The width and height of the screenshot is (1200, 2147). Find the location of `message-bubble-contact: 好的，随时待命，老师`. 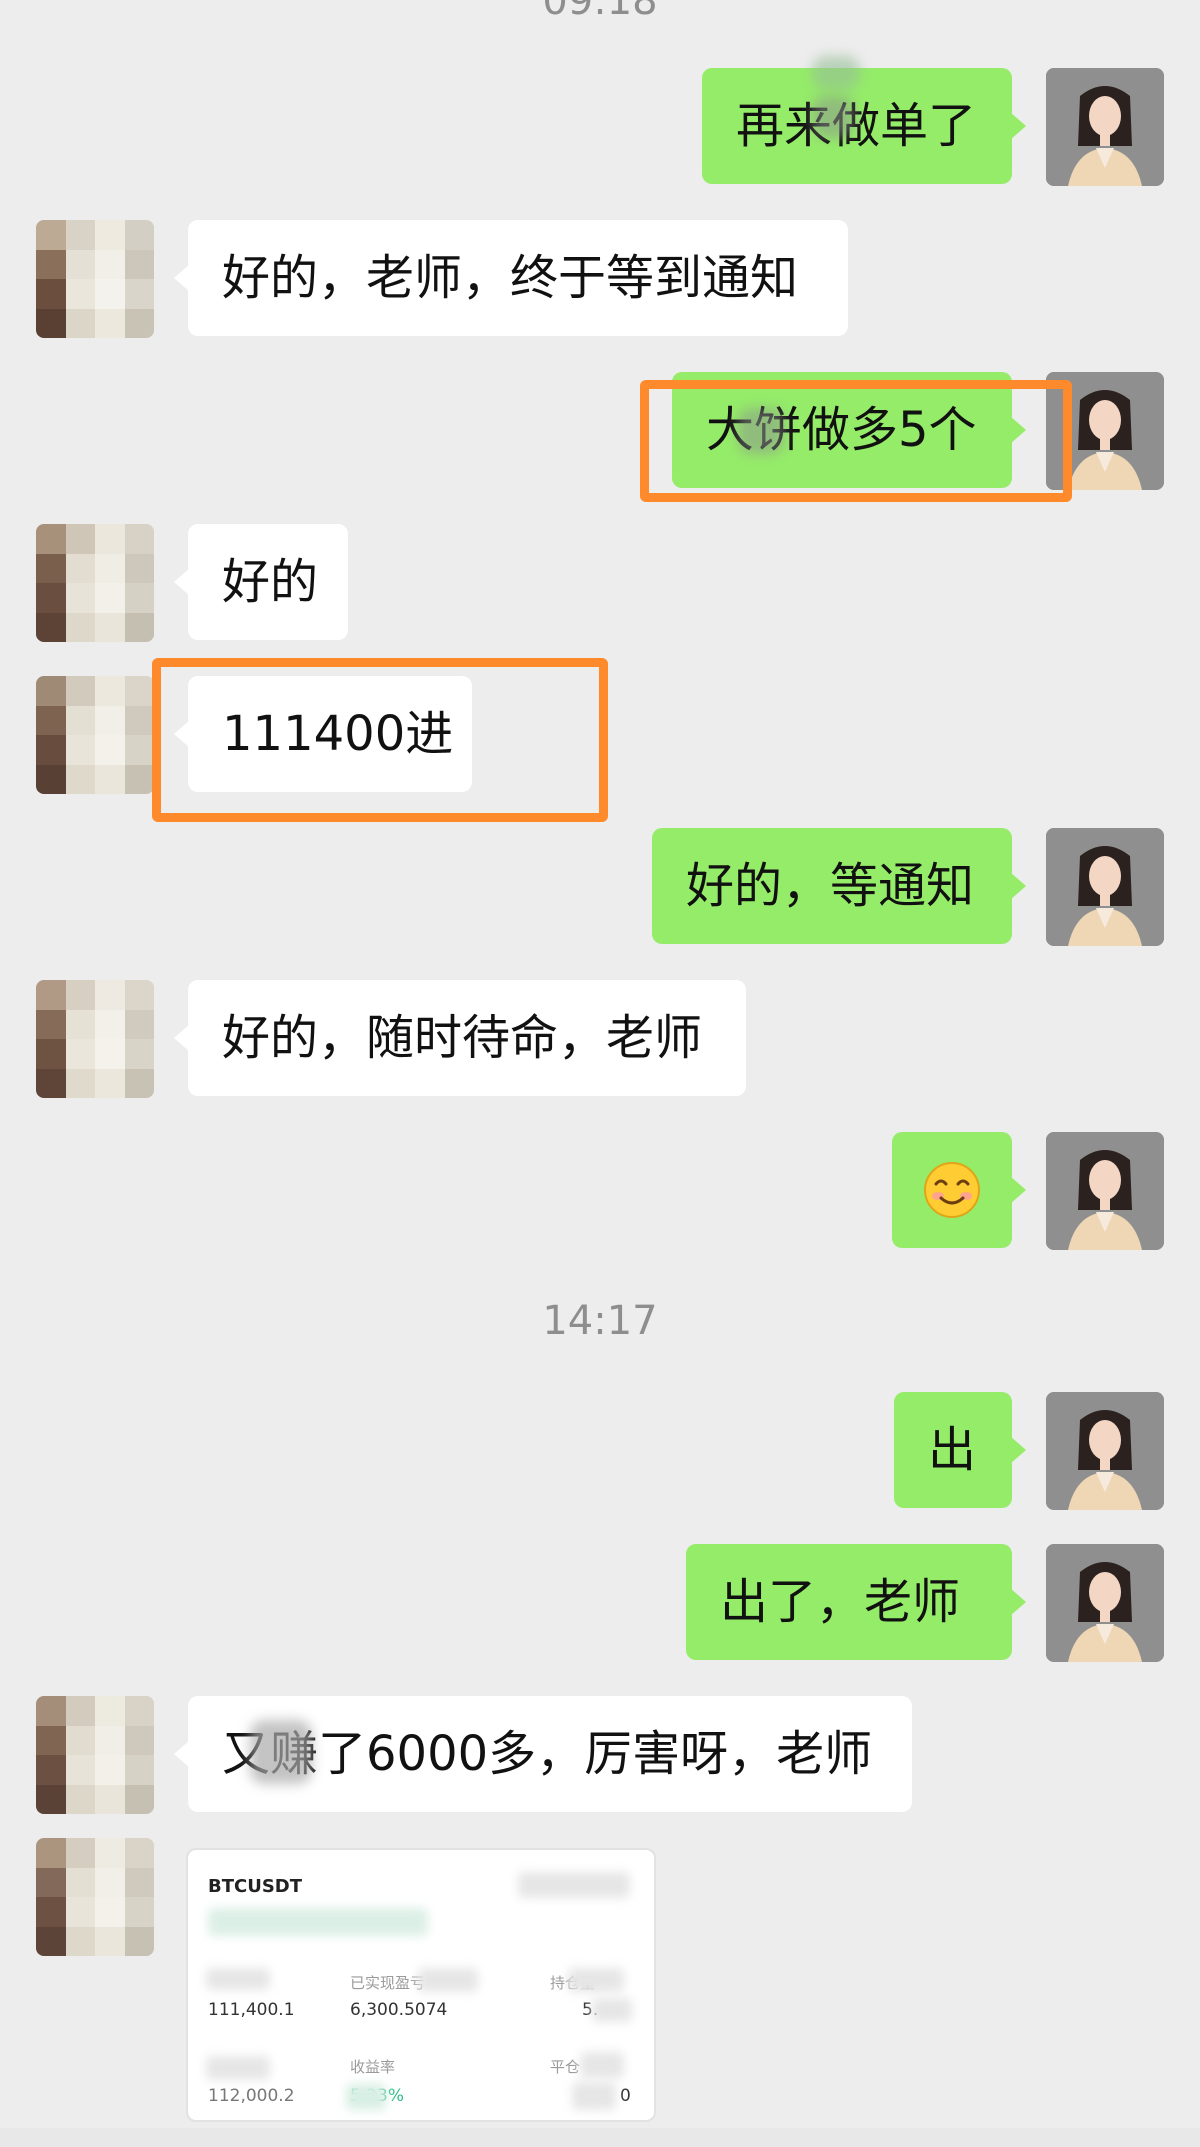

message-bubble-contact: 好的，随时待命，老师 is located at coordinates (460, 1038).